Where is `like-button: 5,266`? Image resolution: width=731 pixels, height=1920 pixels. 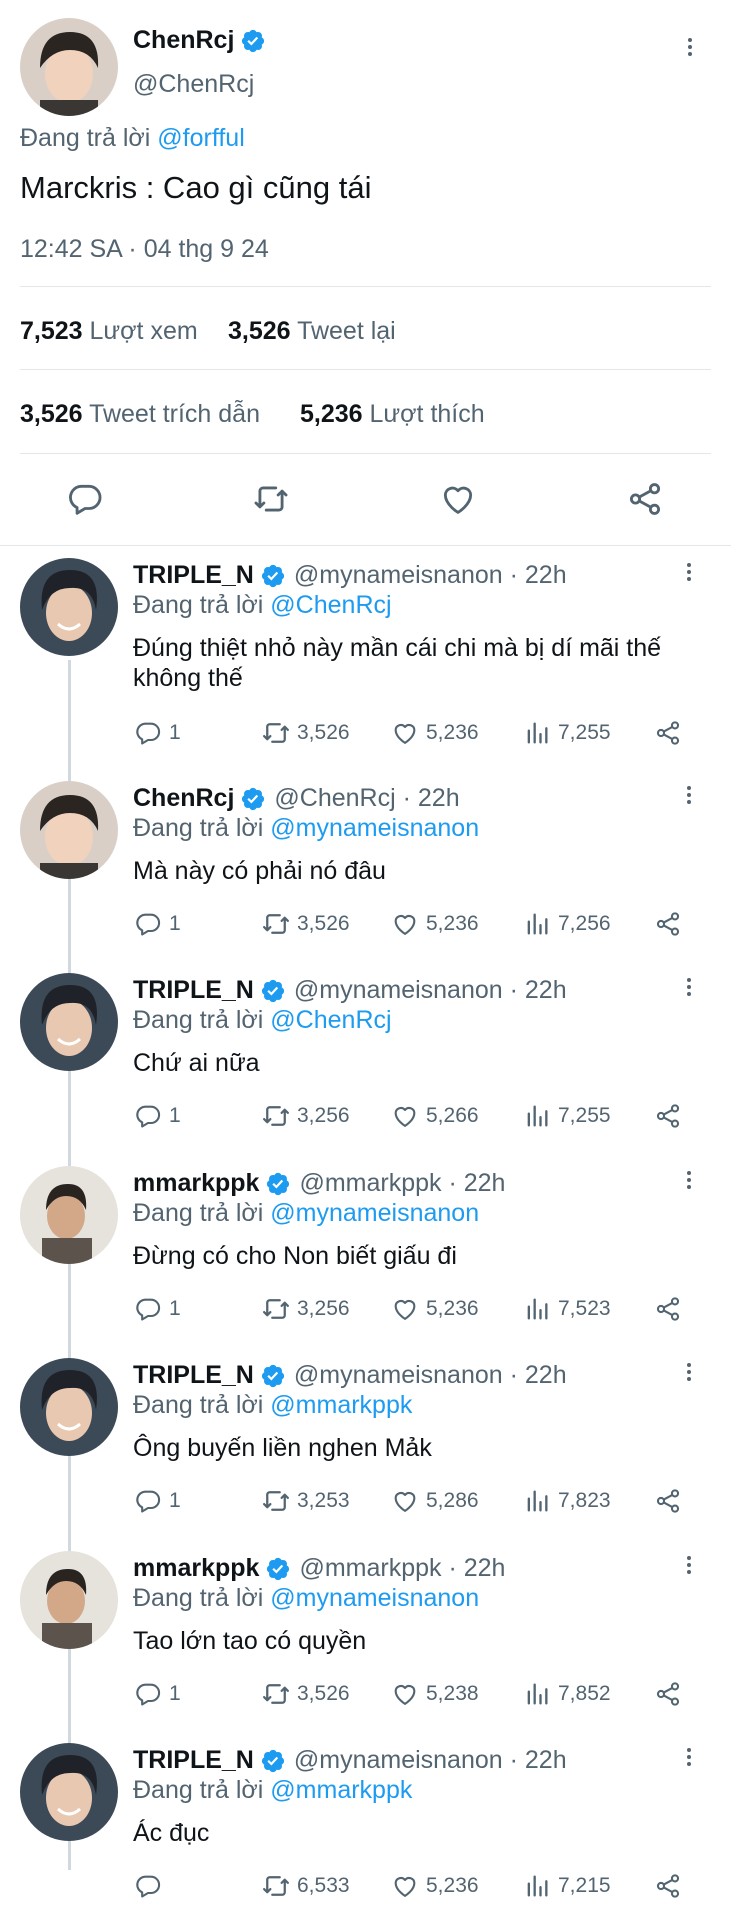
like-button: 5,266 is located at coordinates (434, 1116).